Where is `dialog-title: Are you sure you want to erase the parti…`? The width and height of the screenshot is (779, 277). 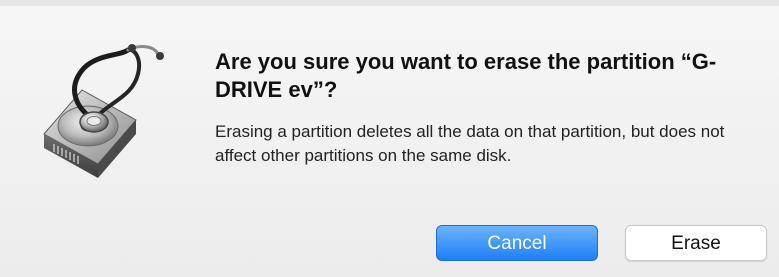
dialog-title: Are you sure you want to erase the parti… is located at coordinates (466, 75).